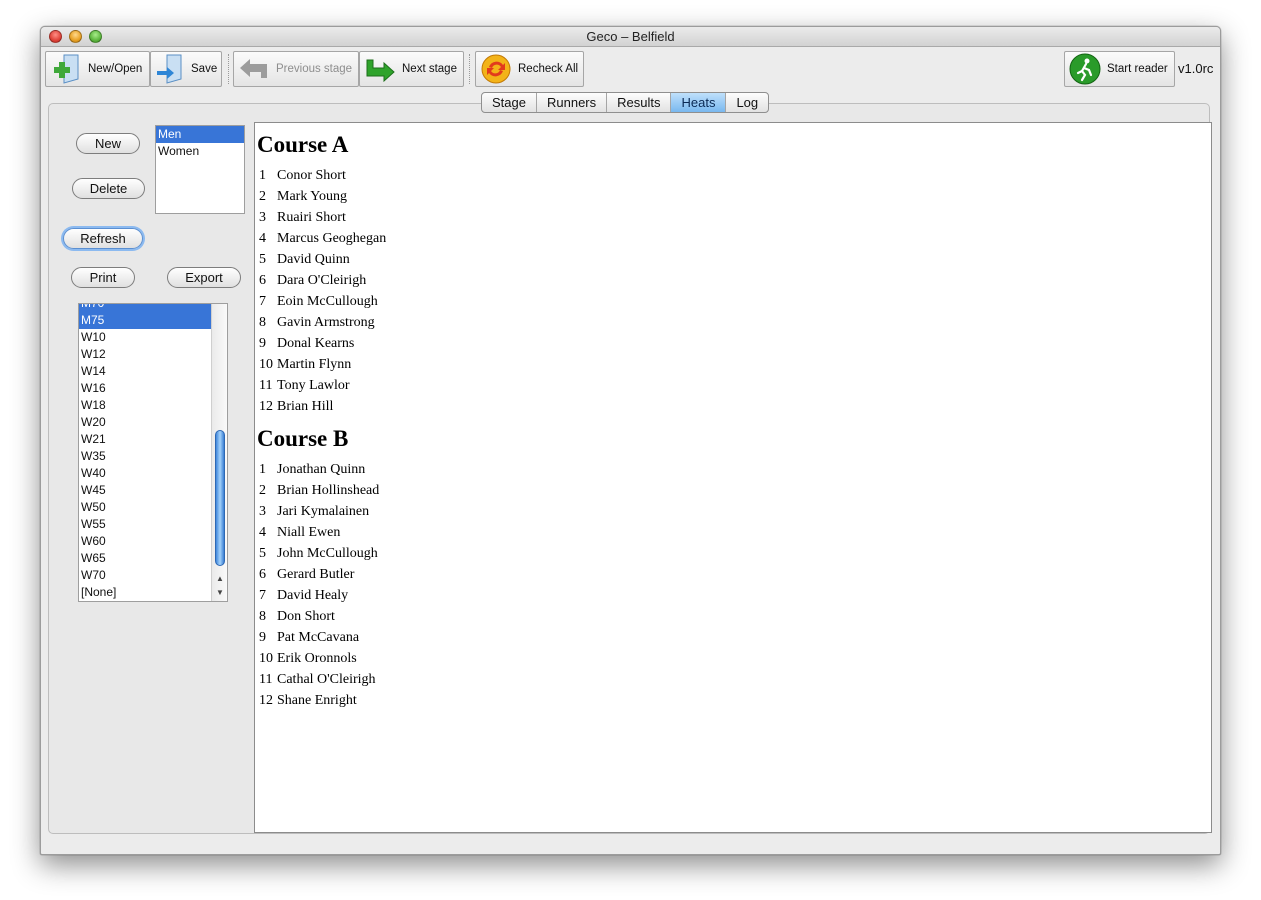  What do you see at coordinates (266, 700) in the screenshot?
I see `runner-number: 12` at bounding box center [266, 700].